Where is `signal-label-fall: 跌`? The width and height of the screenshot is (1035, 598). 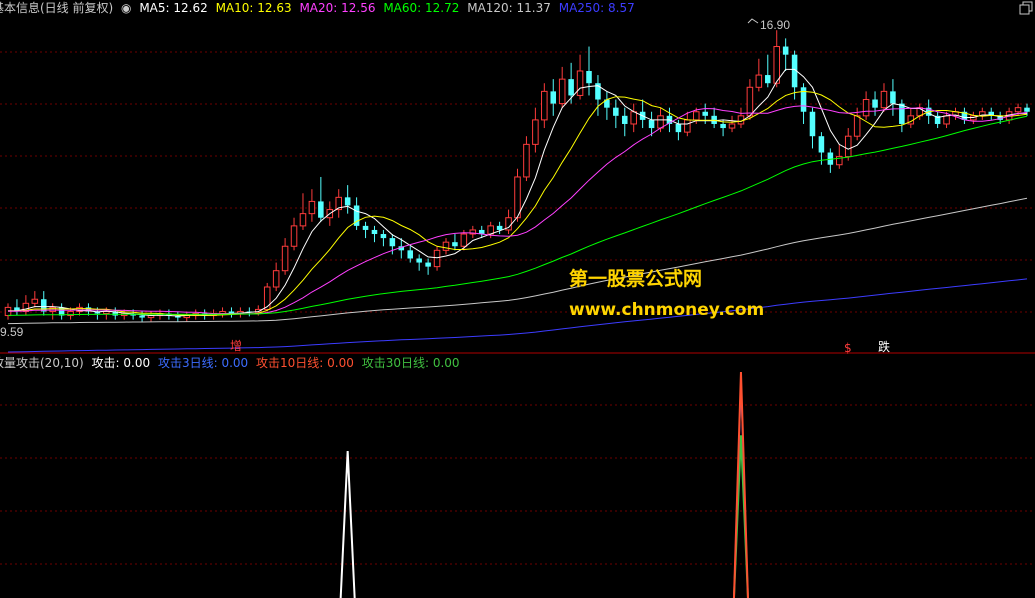
signal-label-fall: 跌 is located at coordinates (884, 346).